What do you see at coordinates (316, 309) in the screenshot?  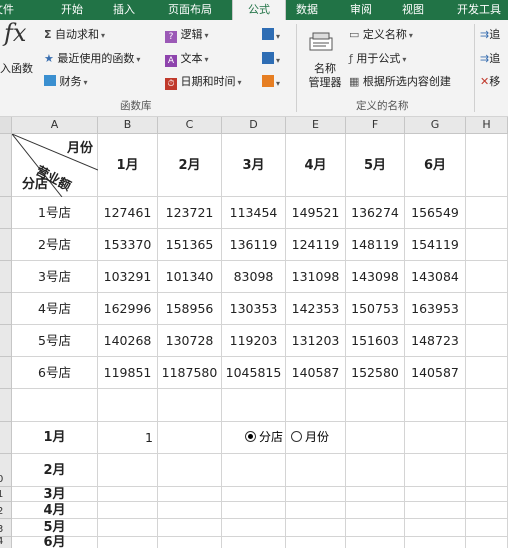 I see `data-value: 142353` at bounding box center [316, 309].